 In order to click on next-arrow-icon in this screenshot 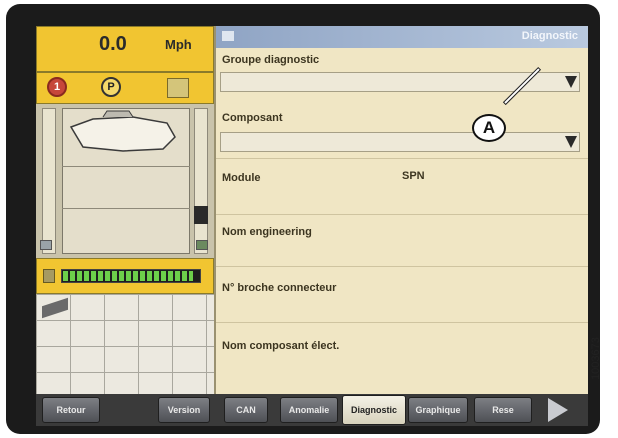, I will do `click(558, 410)`.